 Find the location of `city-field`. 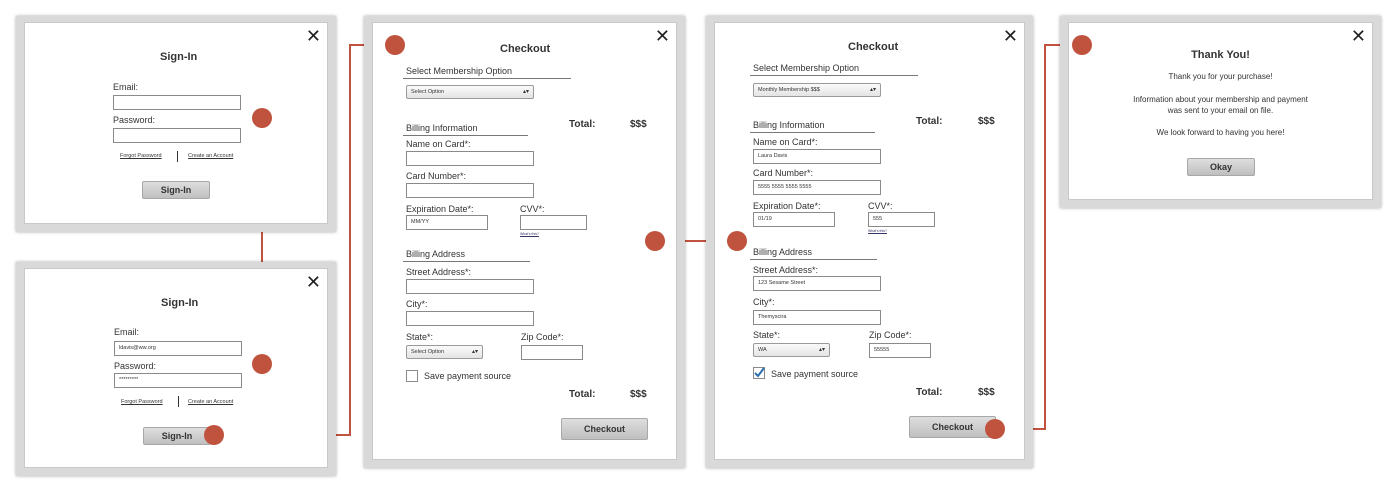

city-field is located at coordinates (470, 318).